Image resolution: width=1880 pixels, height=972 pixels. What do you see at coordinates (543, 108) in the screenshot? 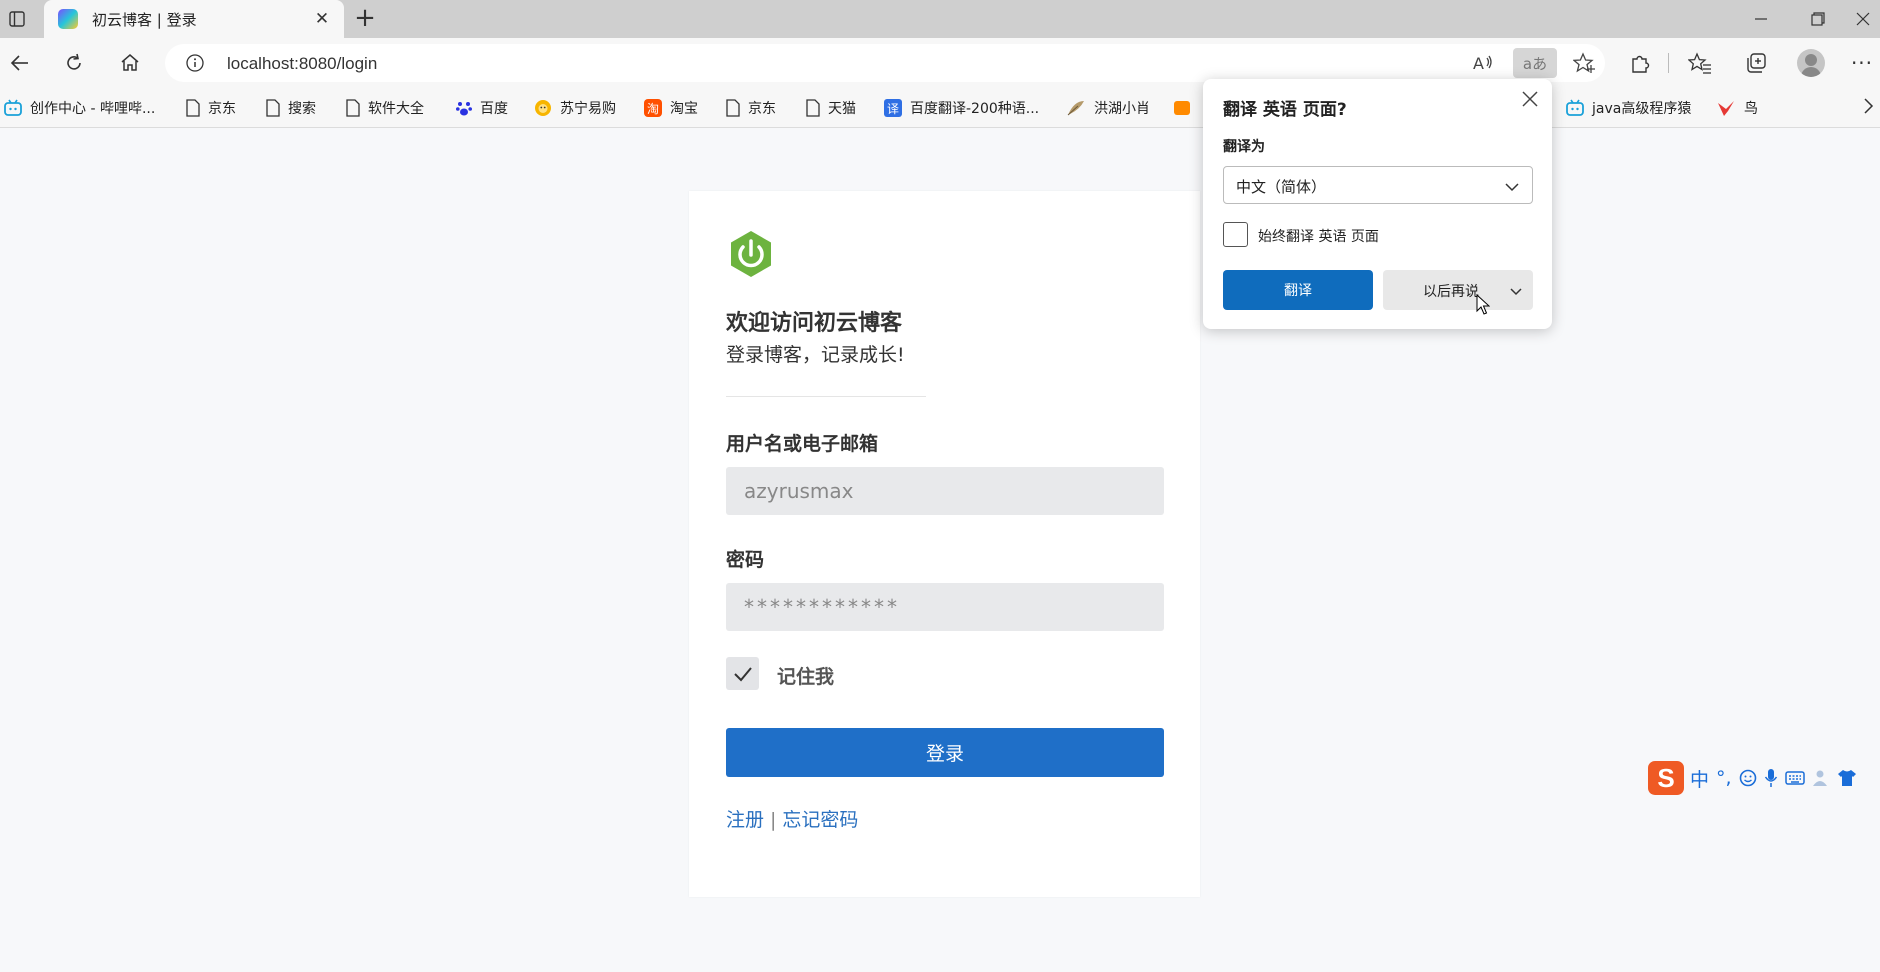
I see `suning-lion-icon` at bounding box center [543, 108].